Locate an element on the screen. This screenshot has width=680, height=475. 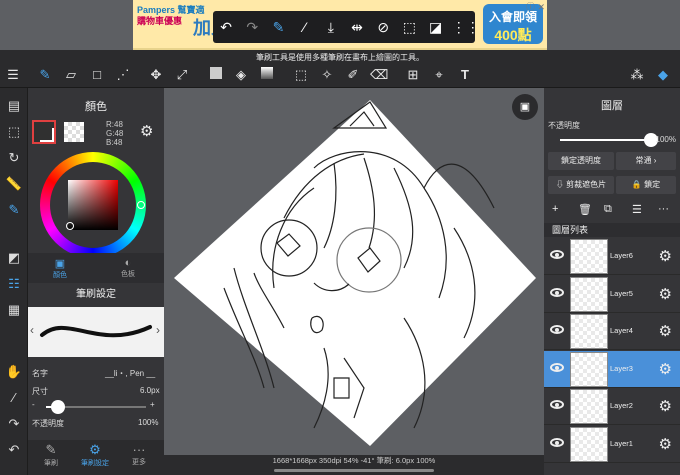
next-brush-icon: › is located at coordinates (158, 330).